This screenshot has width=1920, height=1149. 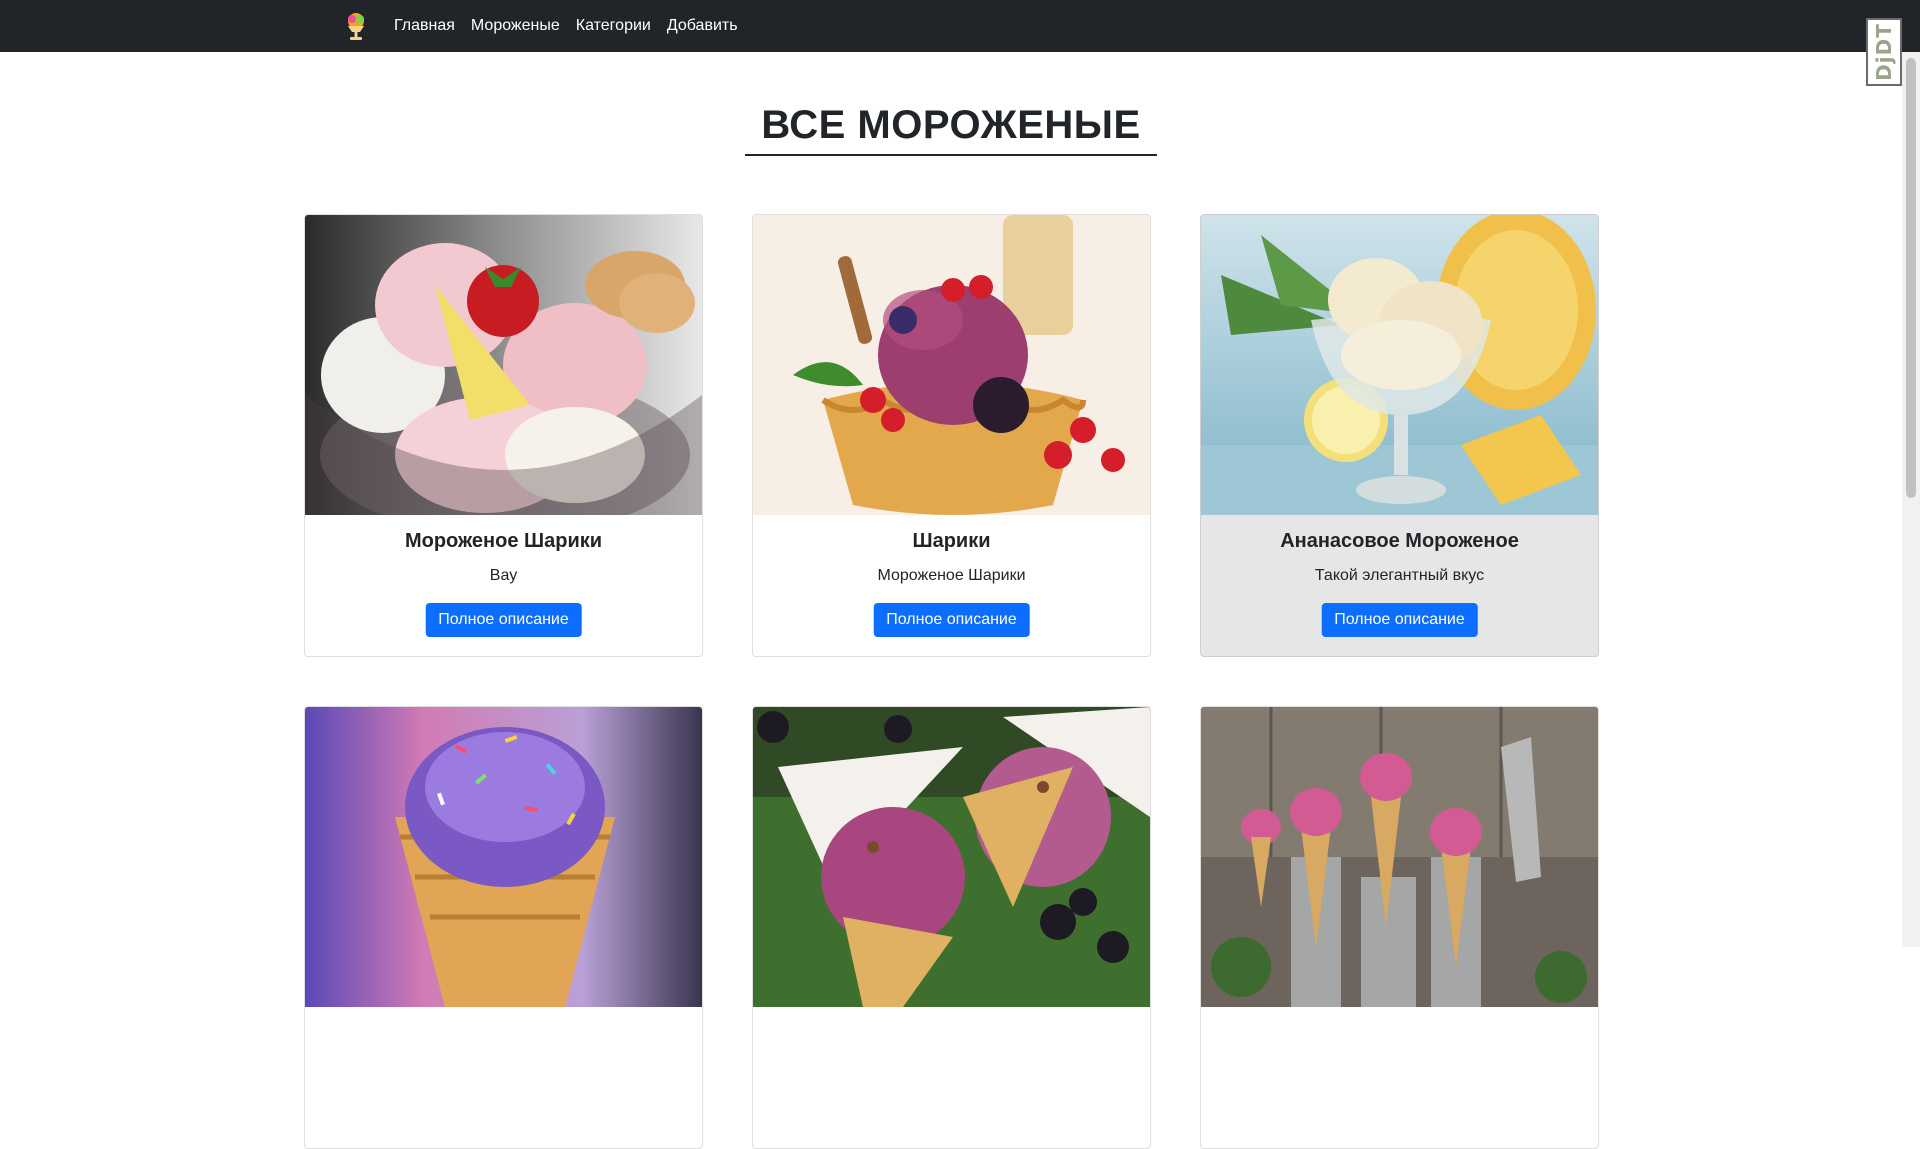 What do you see at coordinates (951, 541) in the screenshot?
I see `card-title: Шарики` at bounding box center [951, 541].